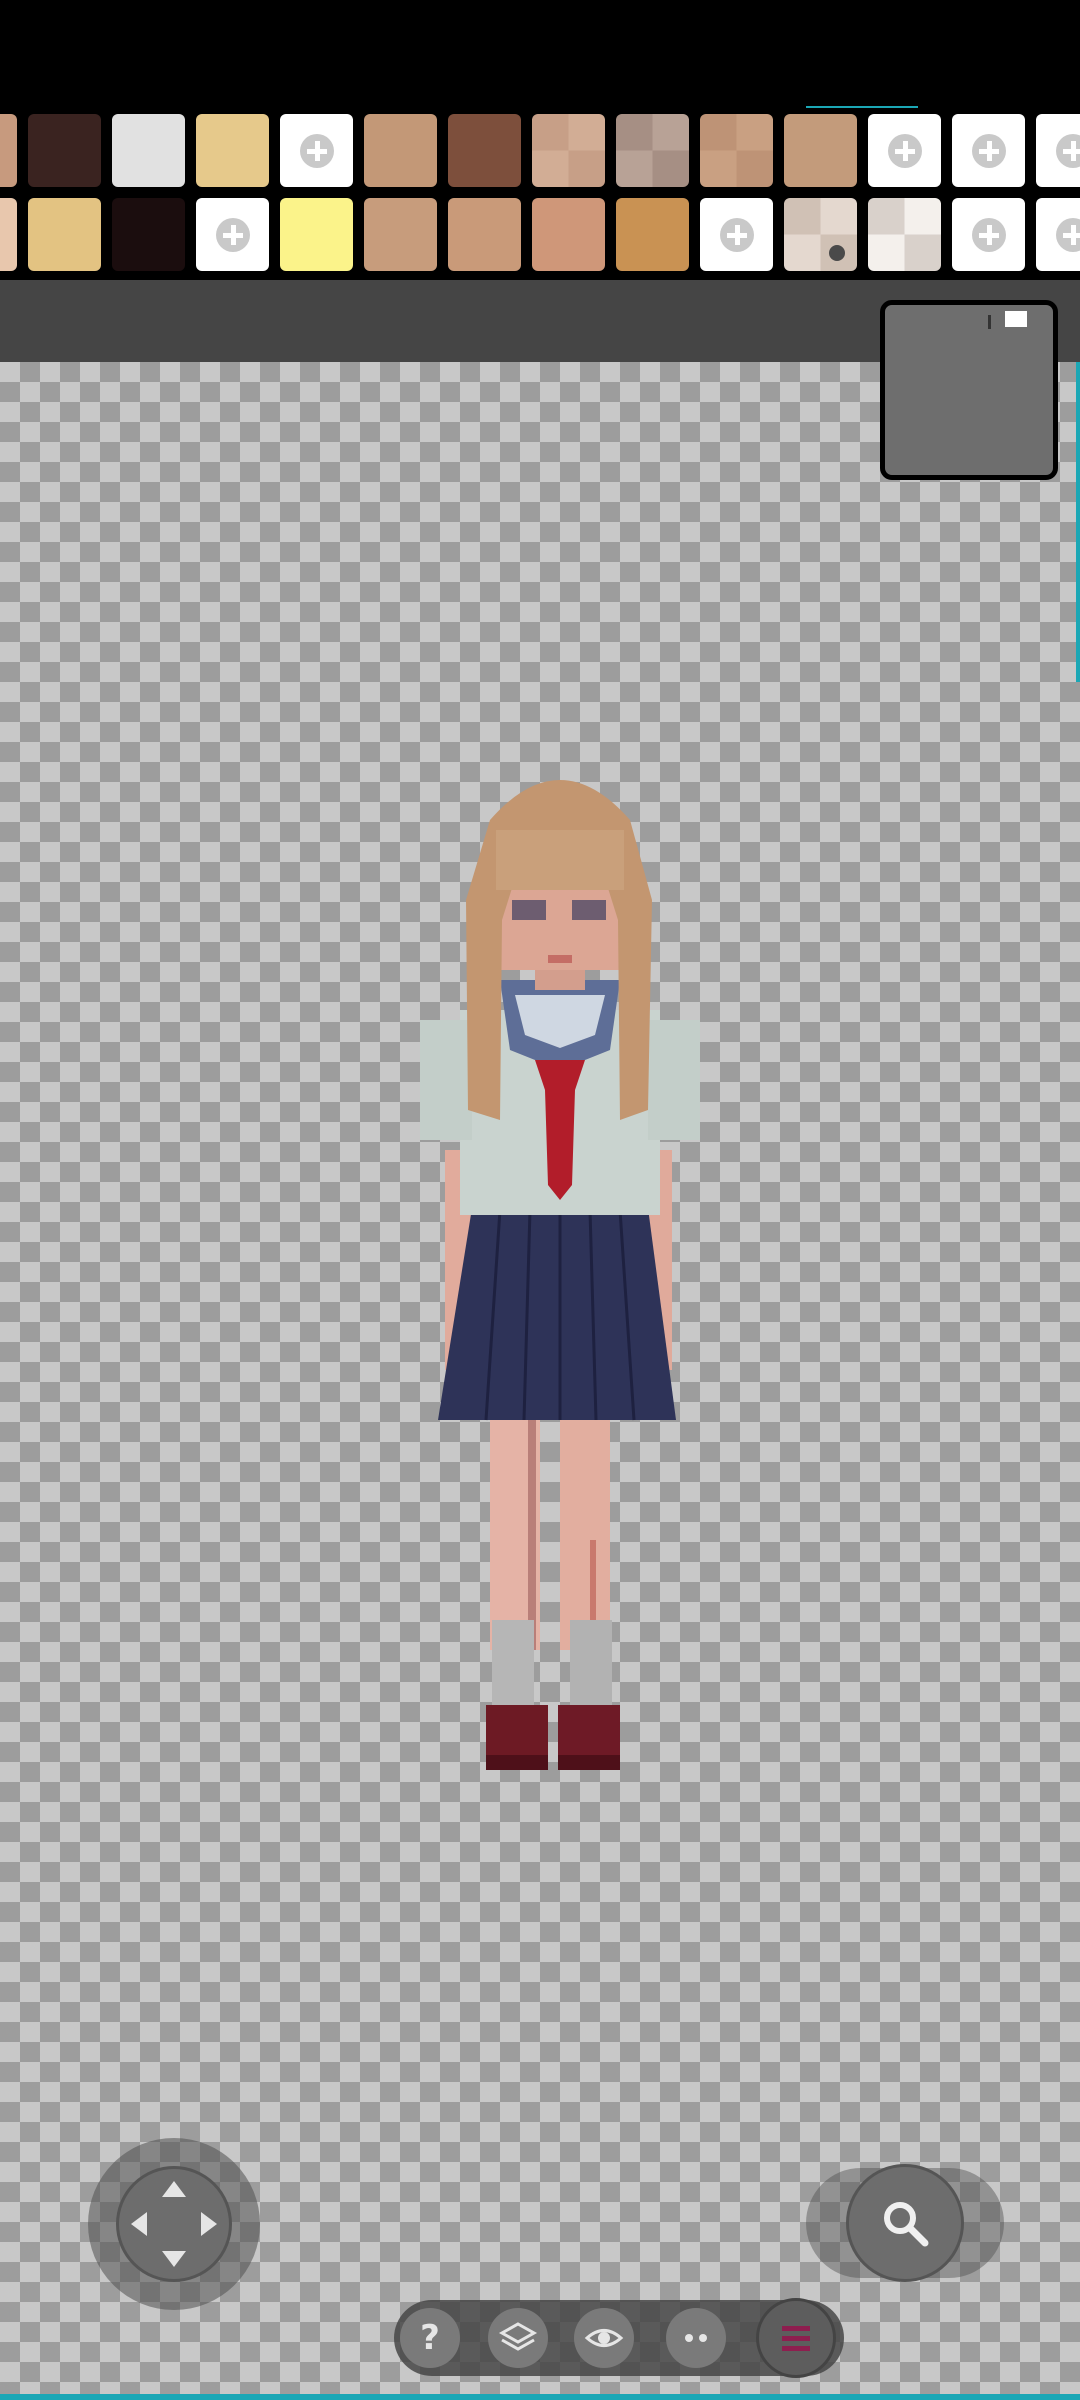 The image size is (1080, 2400). Describe the element at coordinates (674, 1080) in the screenshot. I see `right-sleeve` at that location.